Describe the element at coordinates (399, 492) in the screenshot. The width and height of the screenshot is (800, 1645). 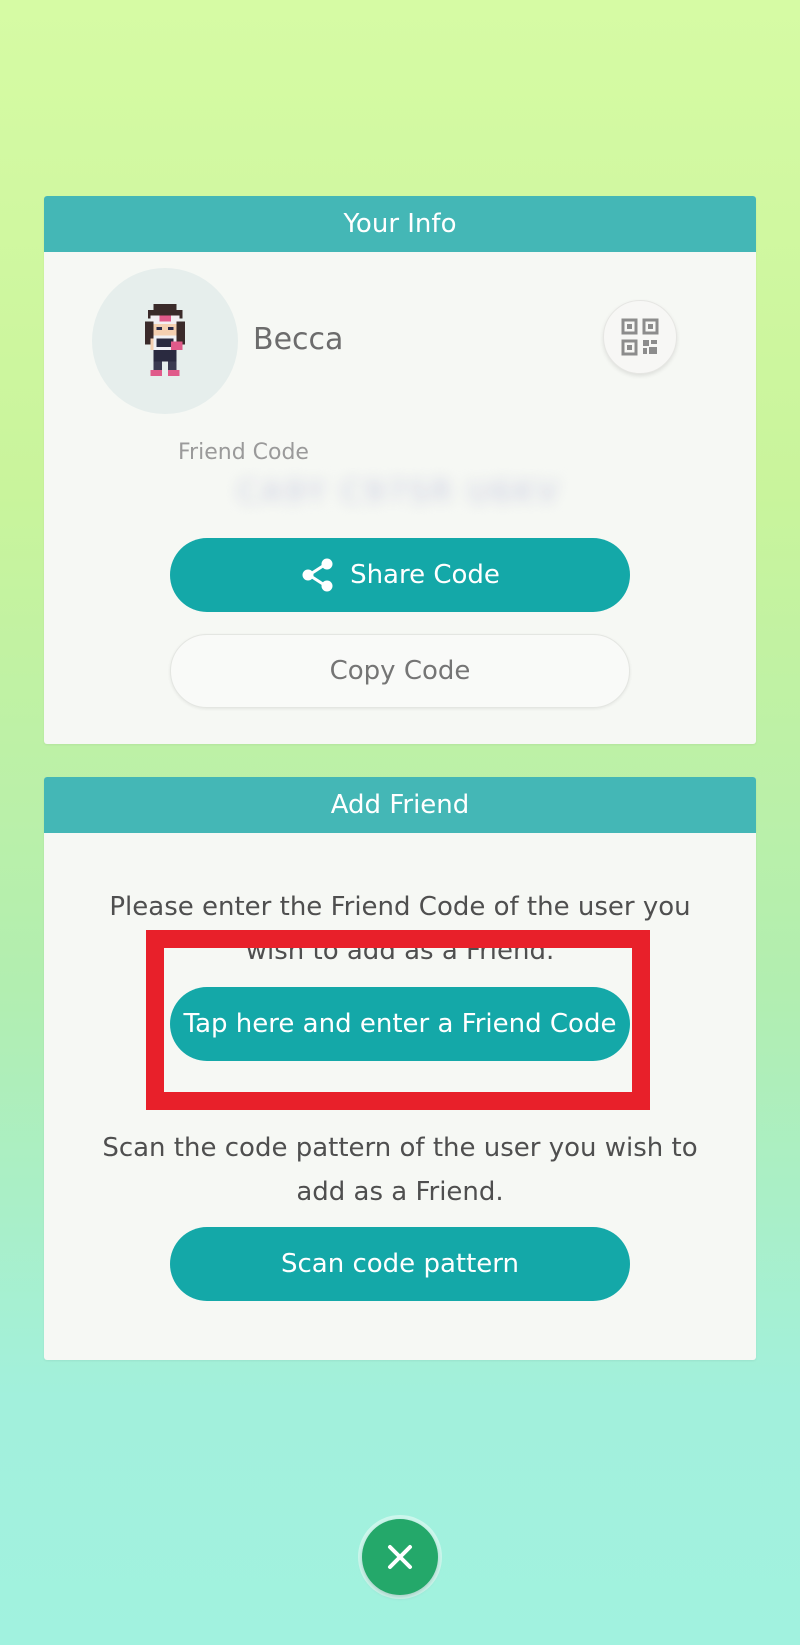
I see `friend-code-value: CA9Y C97SR U6KV` at that location.